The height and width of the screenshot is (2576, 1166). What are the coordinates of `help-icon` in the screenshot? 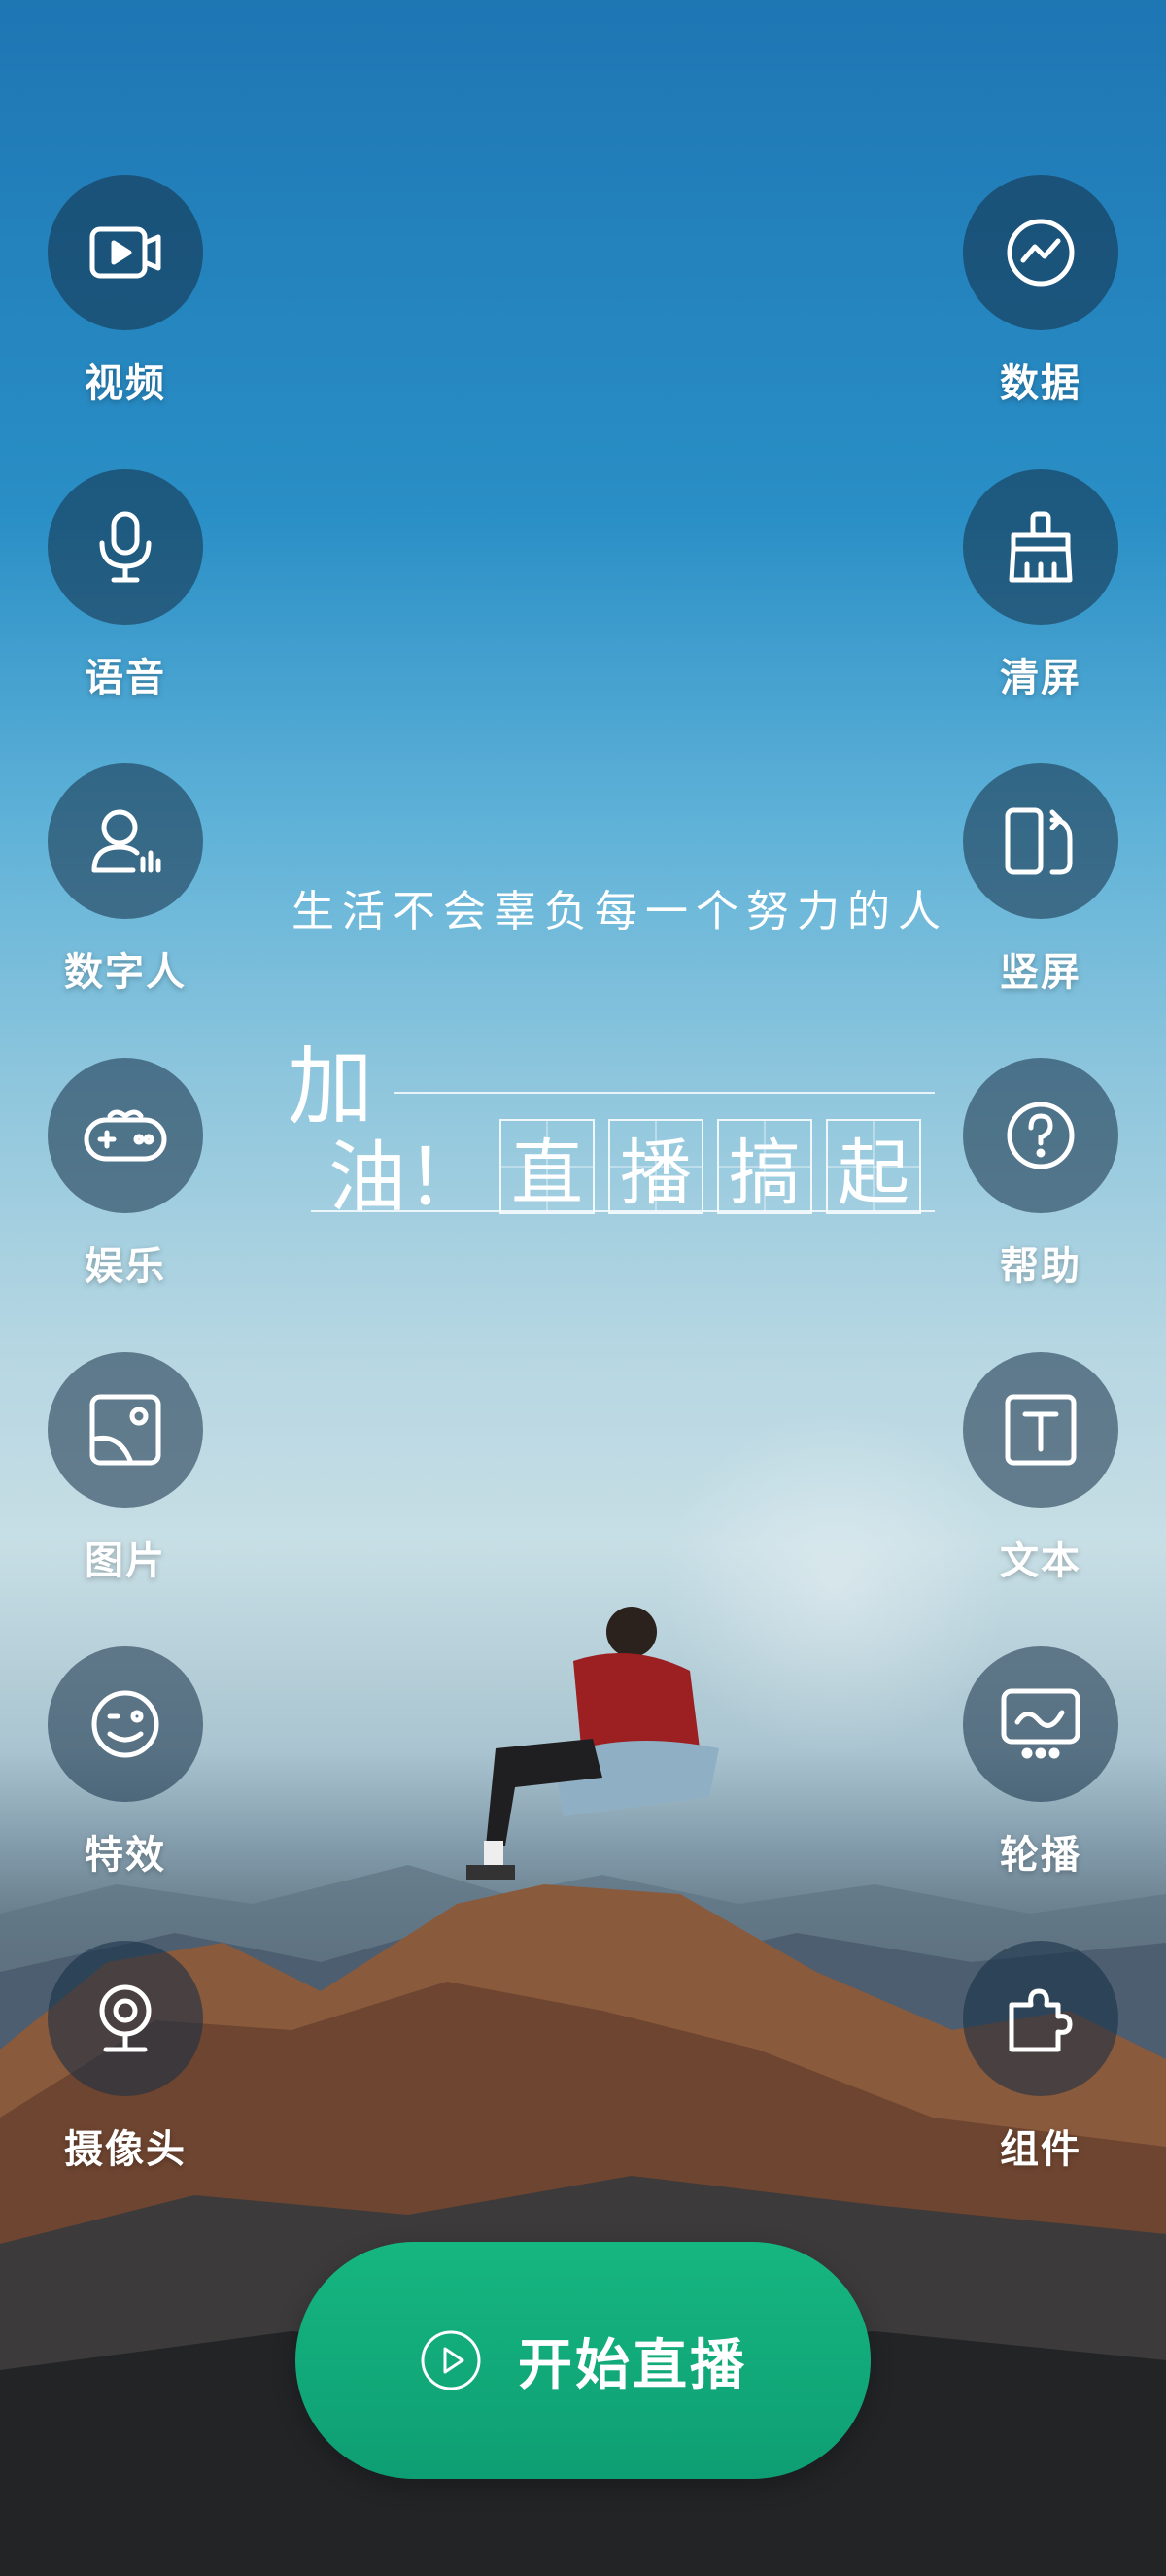 It's located at (1040, 1135).